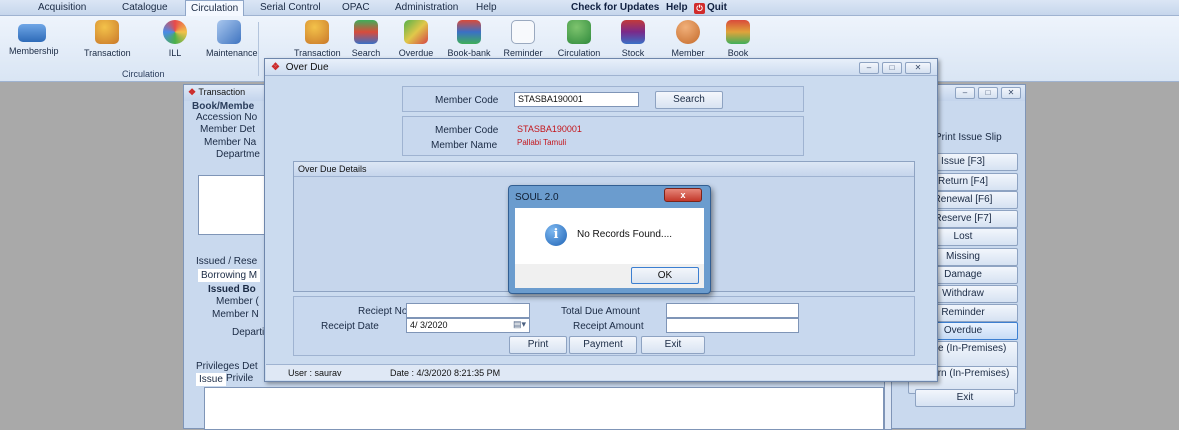  I want to click on print-button: Print, so click(538, 345).